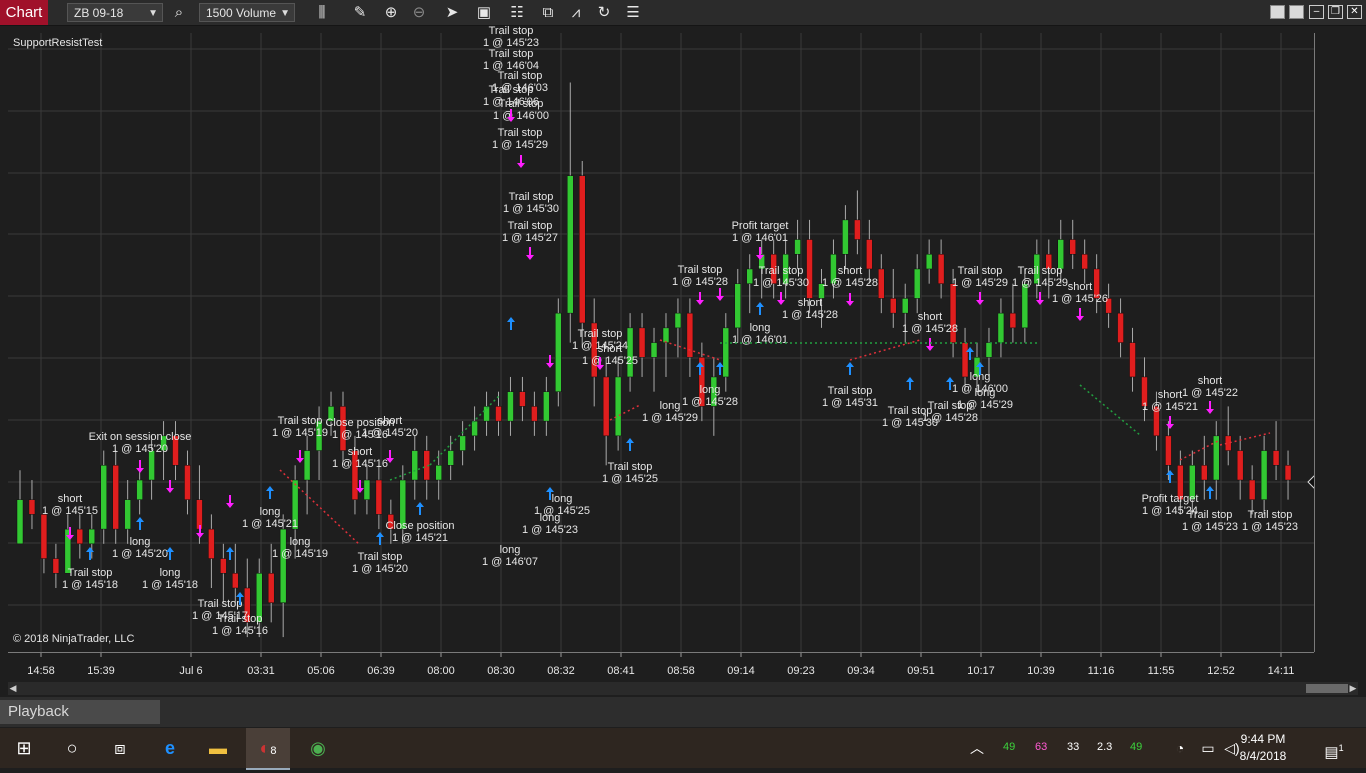  I want to click on trade-price-label: 1 @ 145'16, so click(360, 464).